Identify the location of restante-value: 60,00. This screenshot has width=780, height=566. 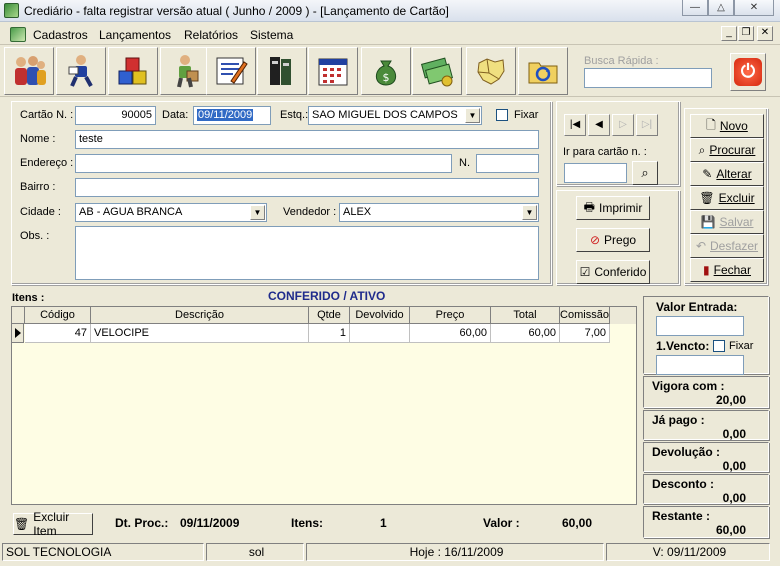
(730, 530).